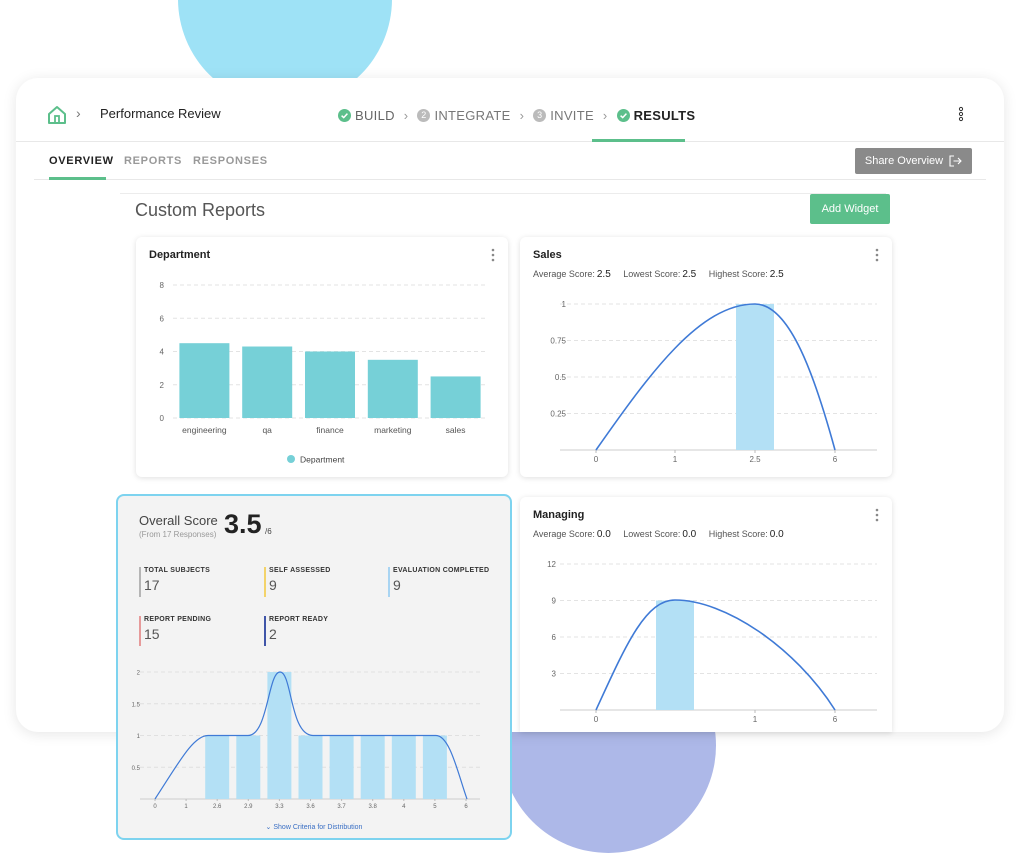 Image resolution: width=1020 pixels, height=864 pixels. Describe the element at coordinates (456, 430) in the screenshot. I see `x-tick-label: sales` at that location.